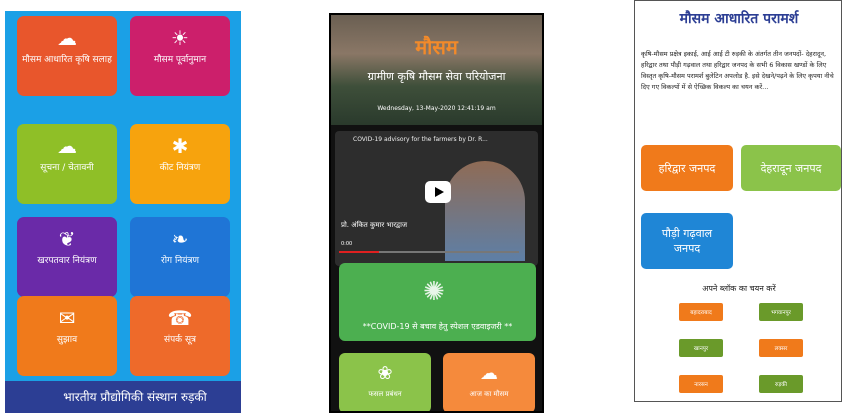  I want to click on video-progress-fill, so click(359, 252).